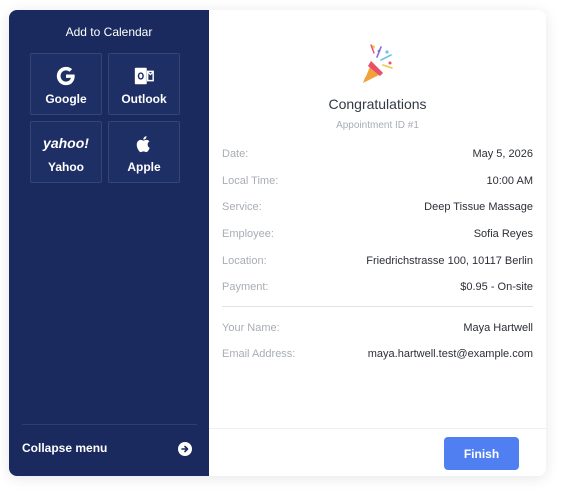  Describe the element at coordinates (377, 104) in the screenshot. I see `page-title: Congratulations` at that location.